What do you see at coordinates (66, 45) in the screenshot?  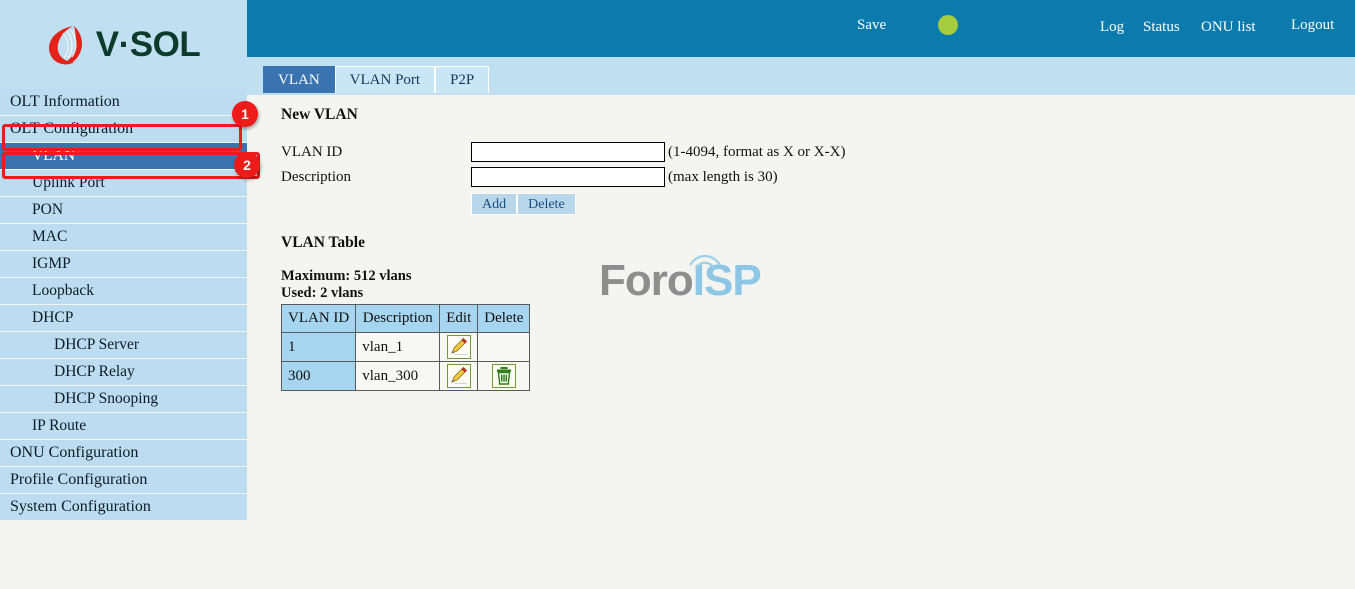 I see `vsol-flame-logo-icon` at bounding box center [66, 45].